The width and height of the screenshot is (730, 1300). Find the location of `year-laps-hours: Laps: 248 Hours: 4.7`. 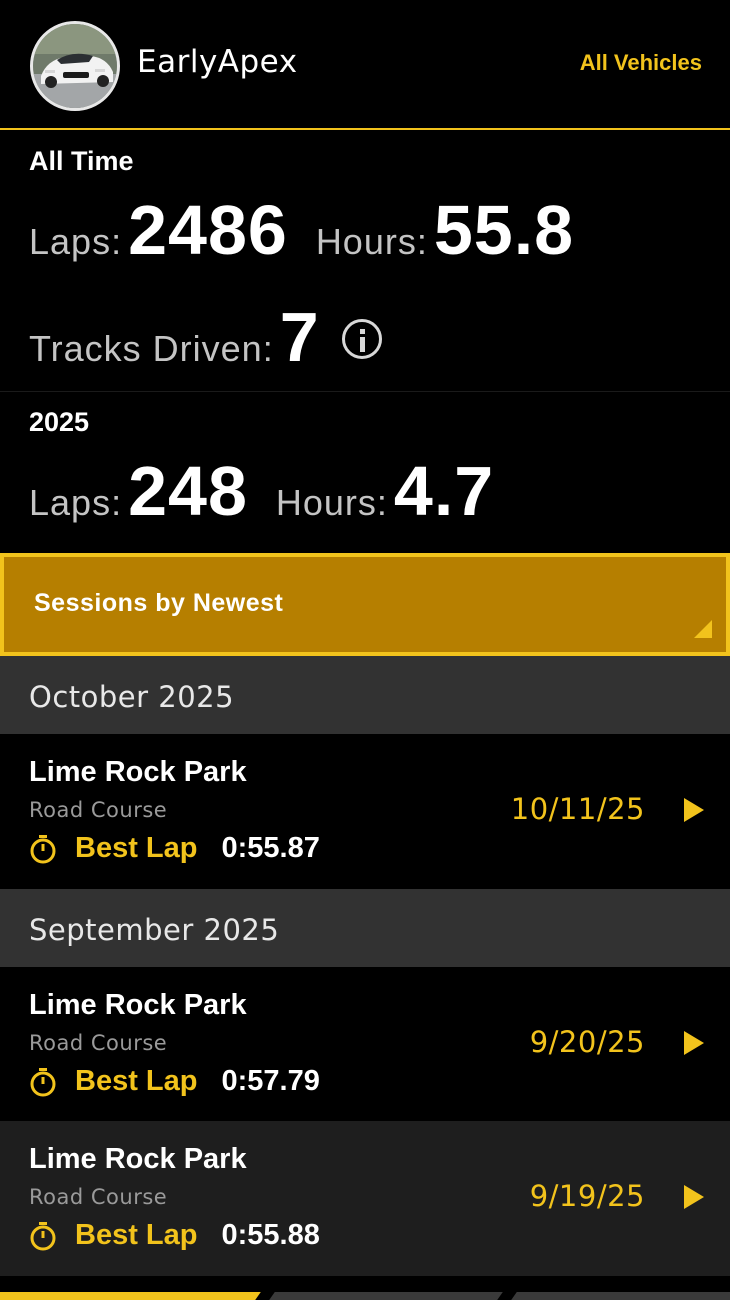

year-laps-hours: Laps: 248 Hours: 4.7 is located at coordinates (275, 491).